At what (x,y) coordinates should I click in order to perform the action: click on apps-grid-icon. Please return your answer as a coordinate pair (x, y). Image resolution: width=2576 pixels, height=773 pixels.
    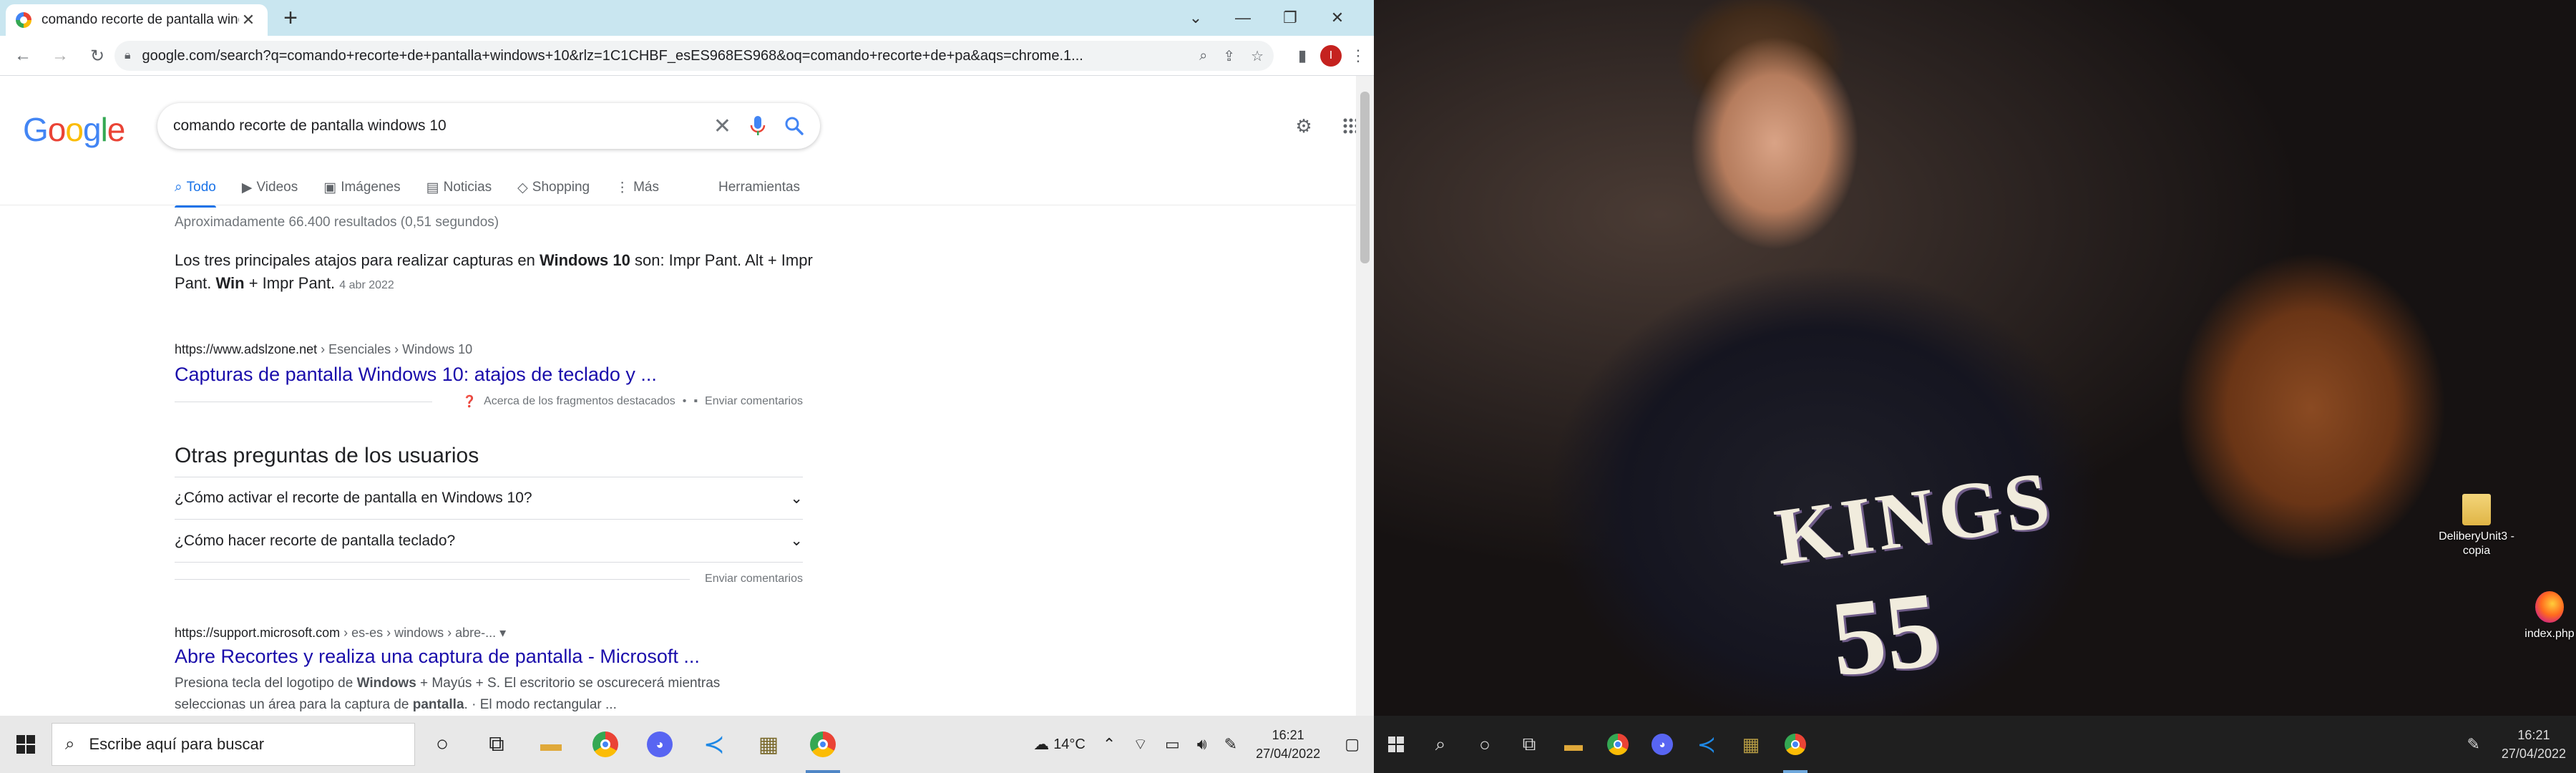
    Looking at the image, I should click on (1346, 126).